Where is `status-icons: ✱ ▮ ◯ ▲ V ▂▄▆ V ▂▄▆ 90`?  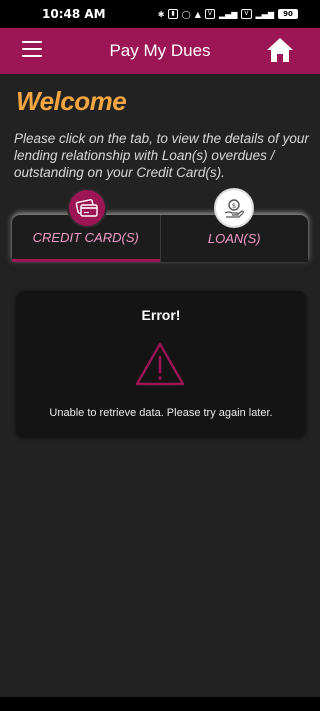 status-icons: ✱ ▮ ◯ ▲ V ▂▄▆ V ▂▄▆ 90 is located at coordinates (228, 14).